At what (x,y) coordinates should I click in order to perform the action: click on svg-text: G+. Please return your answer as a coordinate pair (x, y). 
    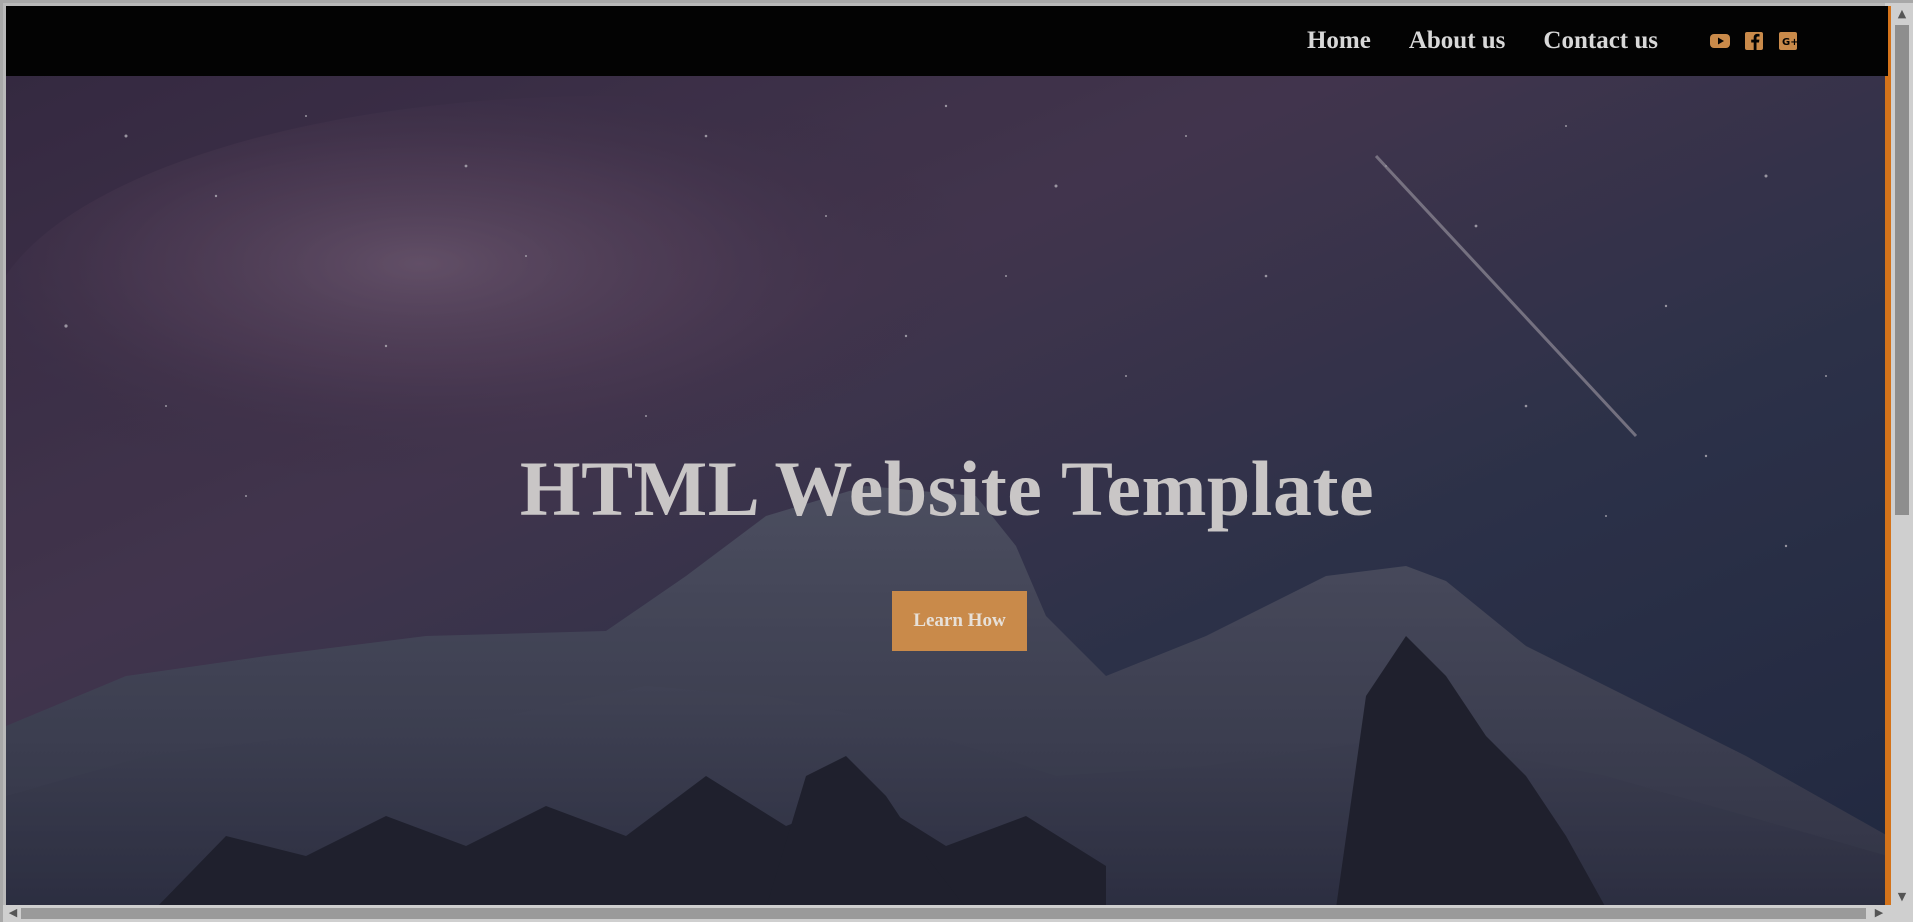
    Looking at the image, I should click on (1790, 42).